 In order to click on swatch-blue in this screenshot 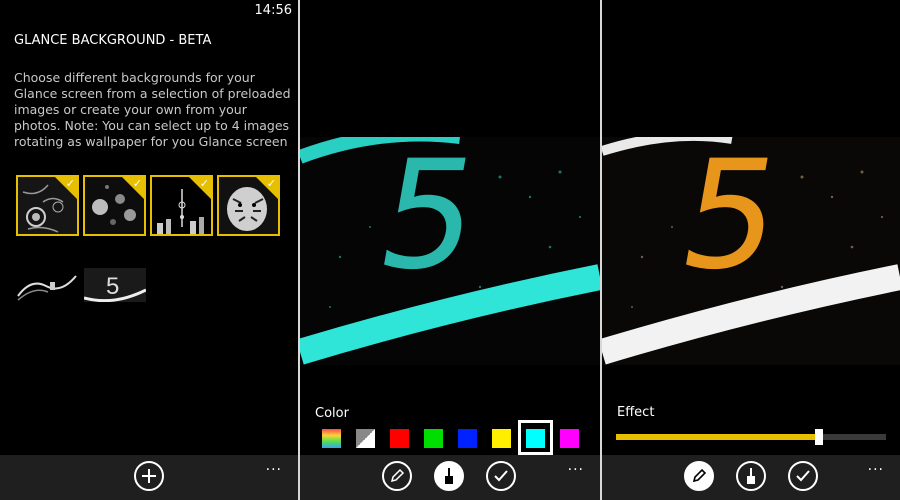, I will do `click(467, 438)`.